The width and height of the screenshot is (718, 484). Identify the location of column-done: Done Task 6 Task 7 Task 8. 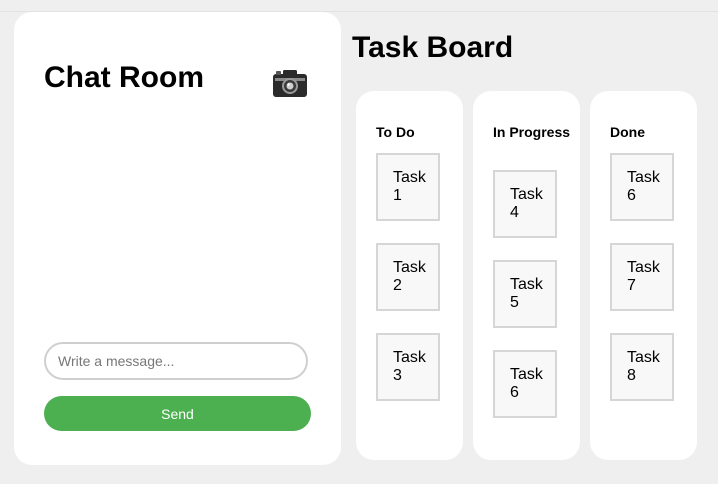
(643, 275).